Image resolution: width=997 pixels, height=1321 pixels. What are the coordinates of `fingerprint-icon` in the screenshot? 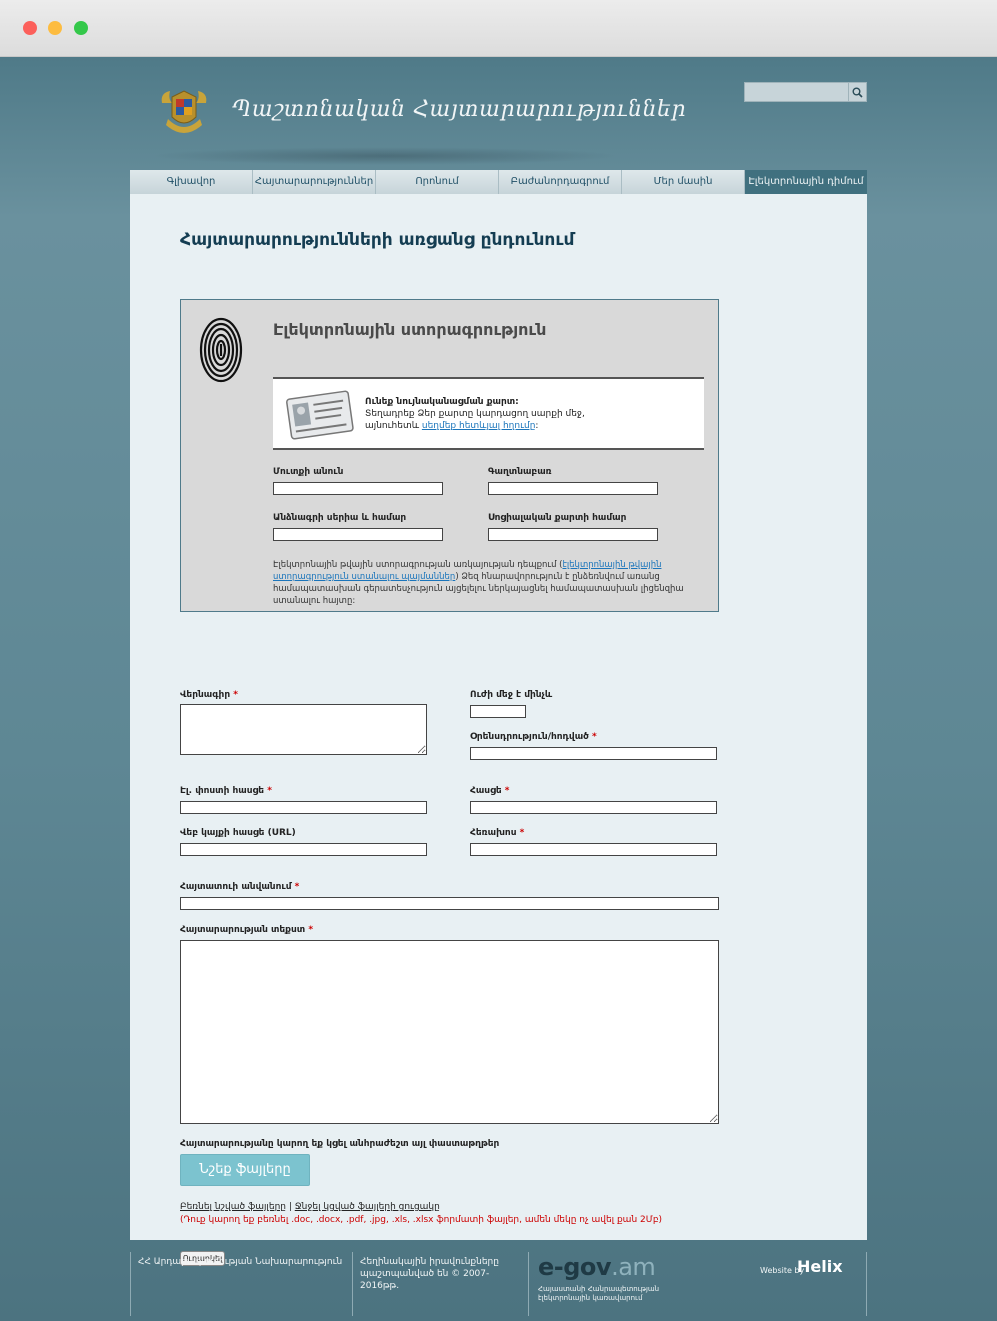 It's located at (221, 350).